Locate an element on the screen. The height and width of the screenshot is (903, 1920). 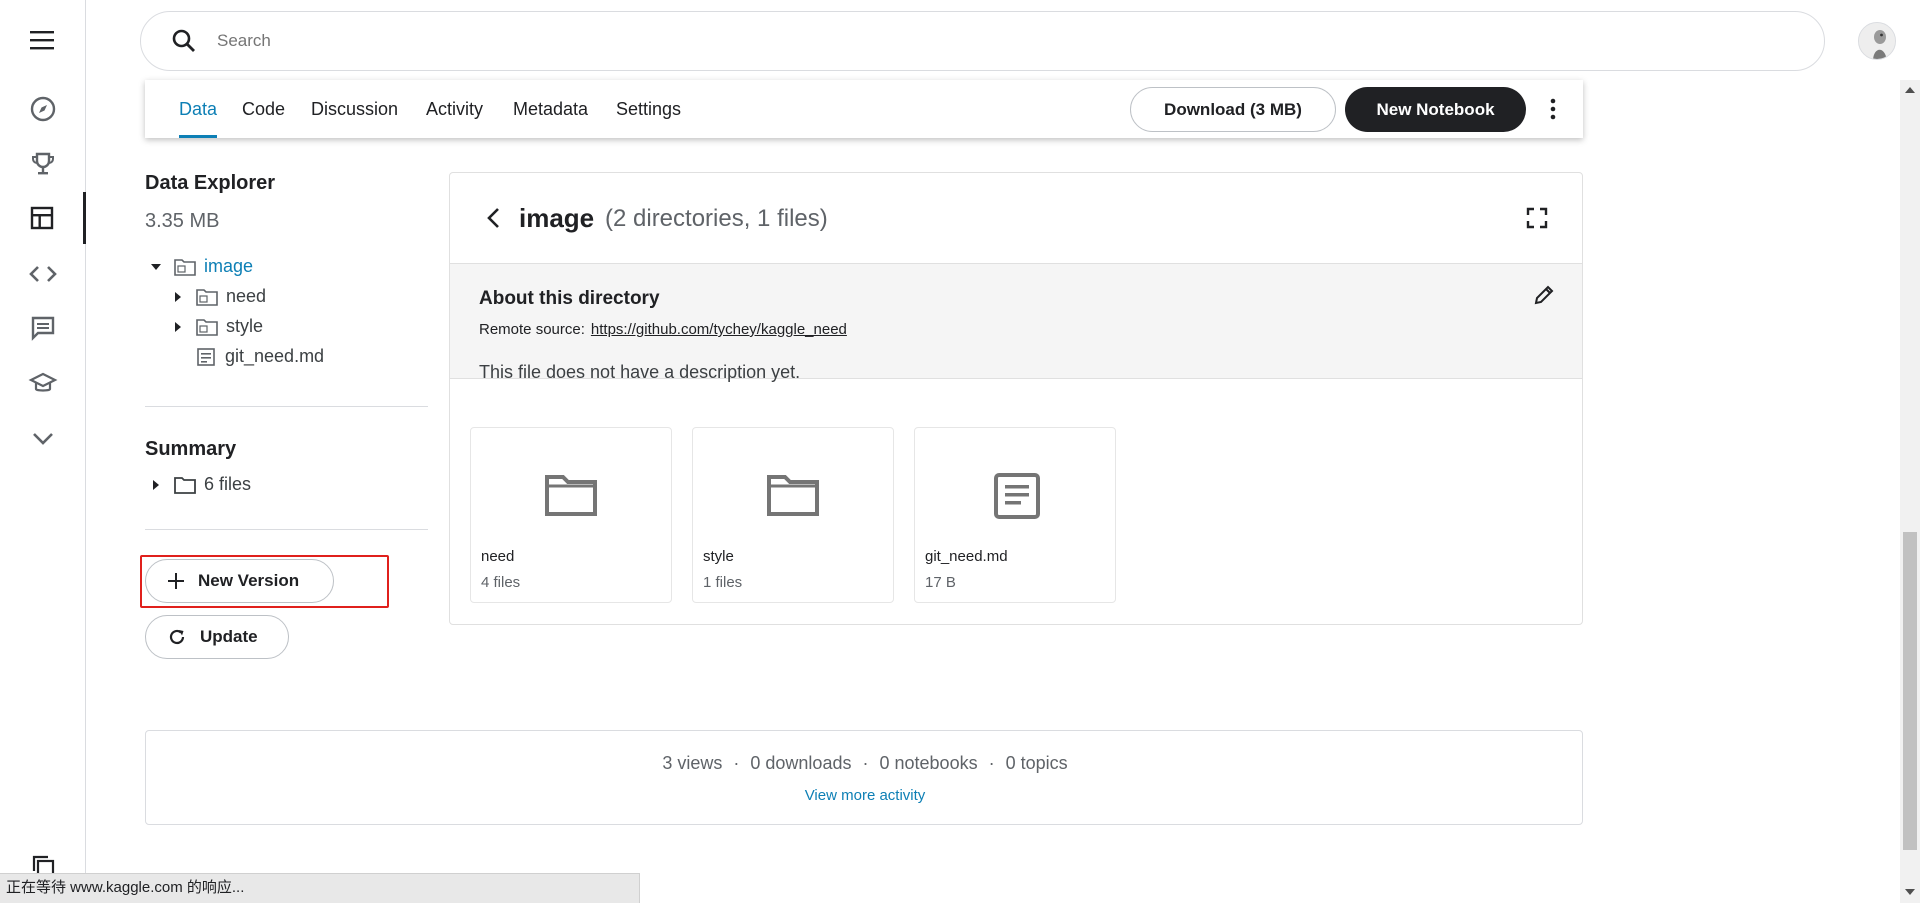
tab-code: Code is located at coordinates (263, 109).